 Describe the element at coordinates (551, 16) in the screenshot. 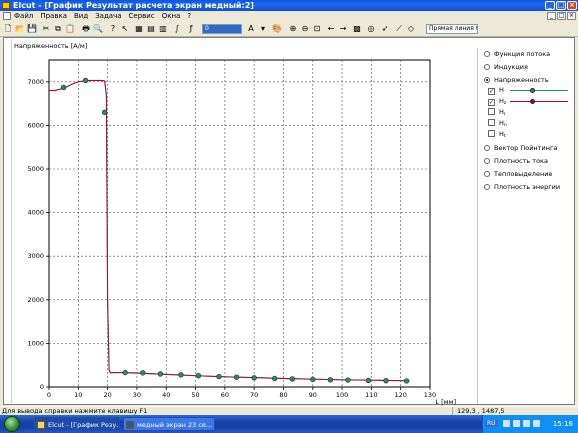

I see `doc-minimize-button: _` at that location.